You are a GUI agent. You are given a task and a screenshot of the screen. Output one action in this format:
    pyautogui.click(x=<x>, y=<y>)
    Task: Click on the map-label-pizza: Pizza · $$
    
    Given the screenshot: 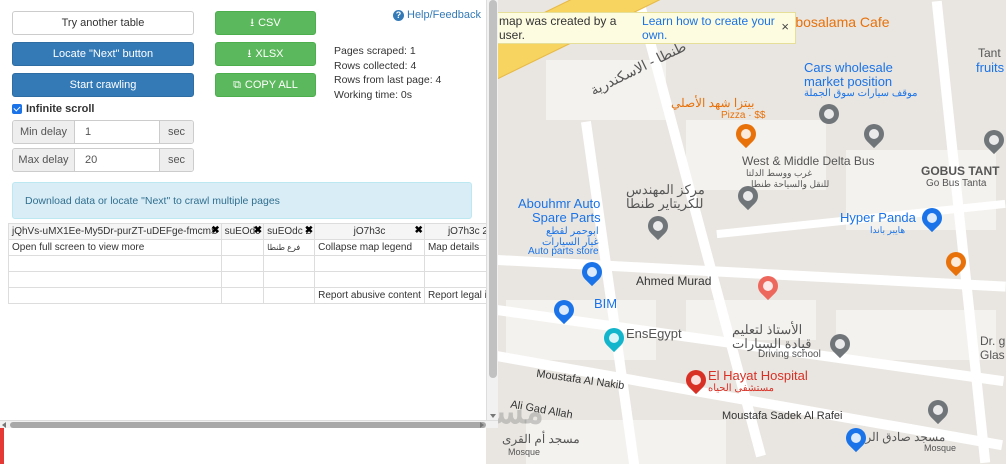 What is the action you would take?
    pyautogui.click(x=743, y=115)
    